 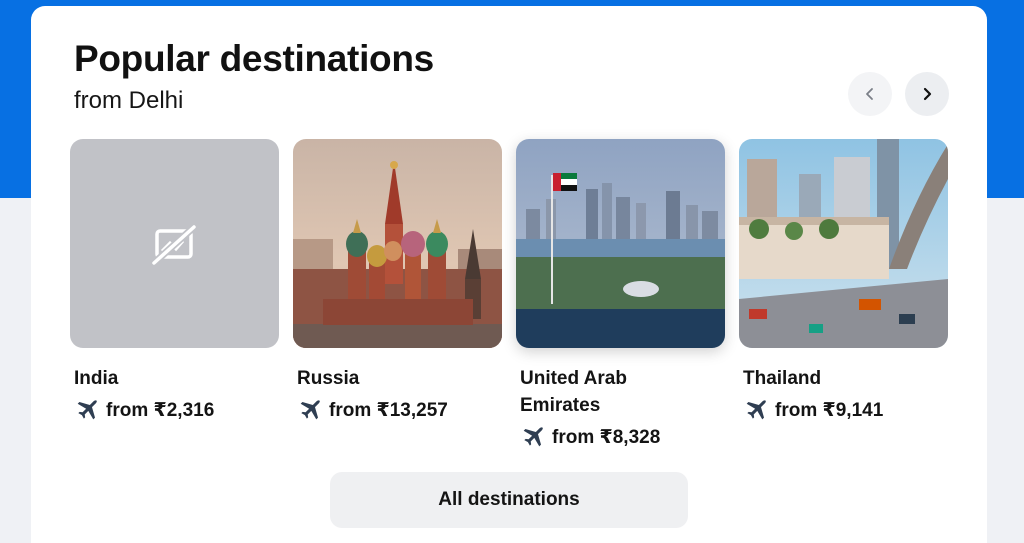 What do you see at coordinates (509, 500) in the screenshot?
I see `all-destinations-button: All destinations` at bounding box center [509, 500].